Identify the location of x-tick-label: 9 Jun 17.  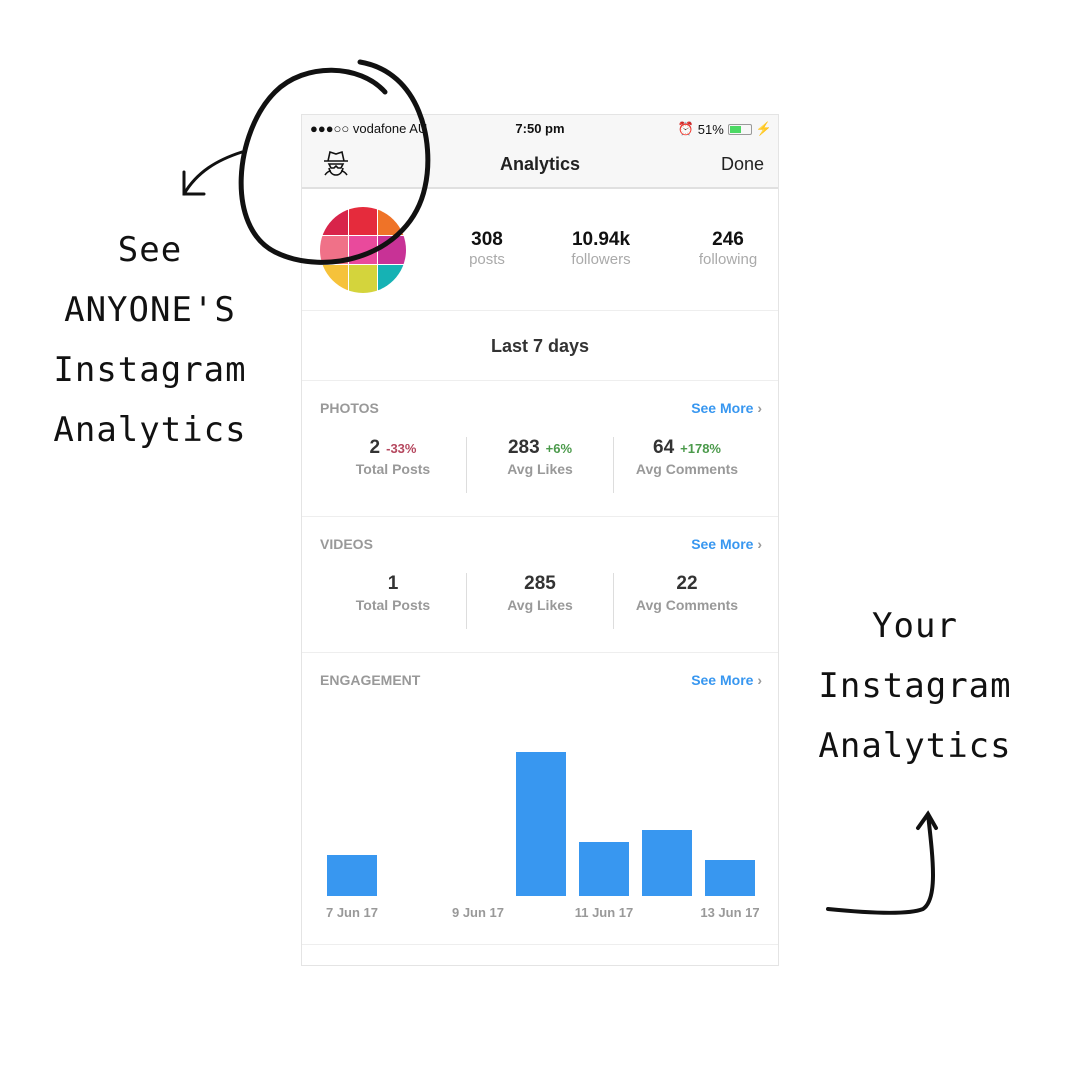
(478, 912).